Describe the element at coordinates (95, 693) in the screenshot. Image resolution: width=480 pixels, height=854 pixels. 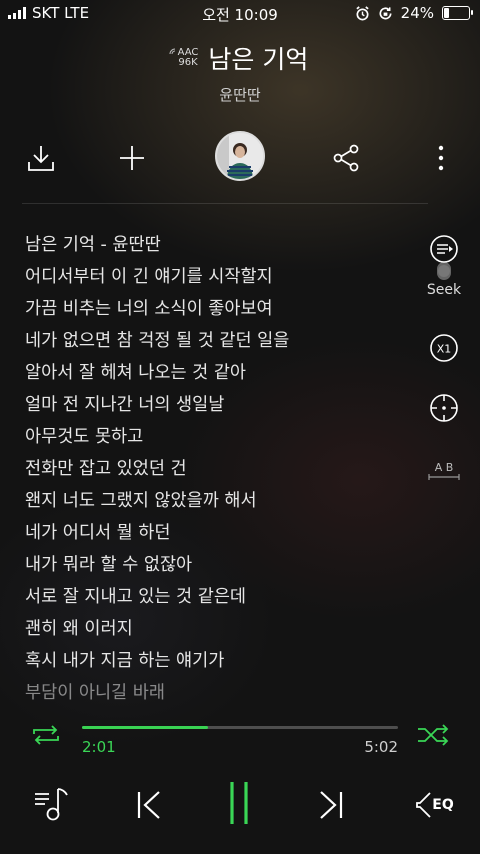
I see `lyric-line: 부담이 아니길 바래` at that location.